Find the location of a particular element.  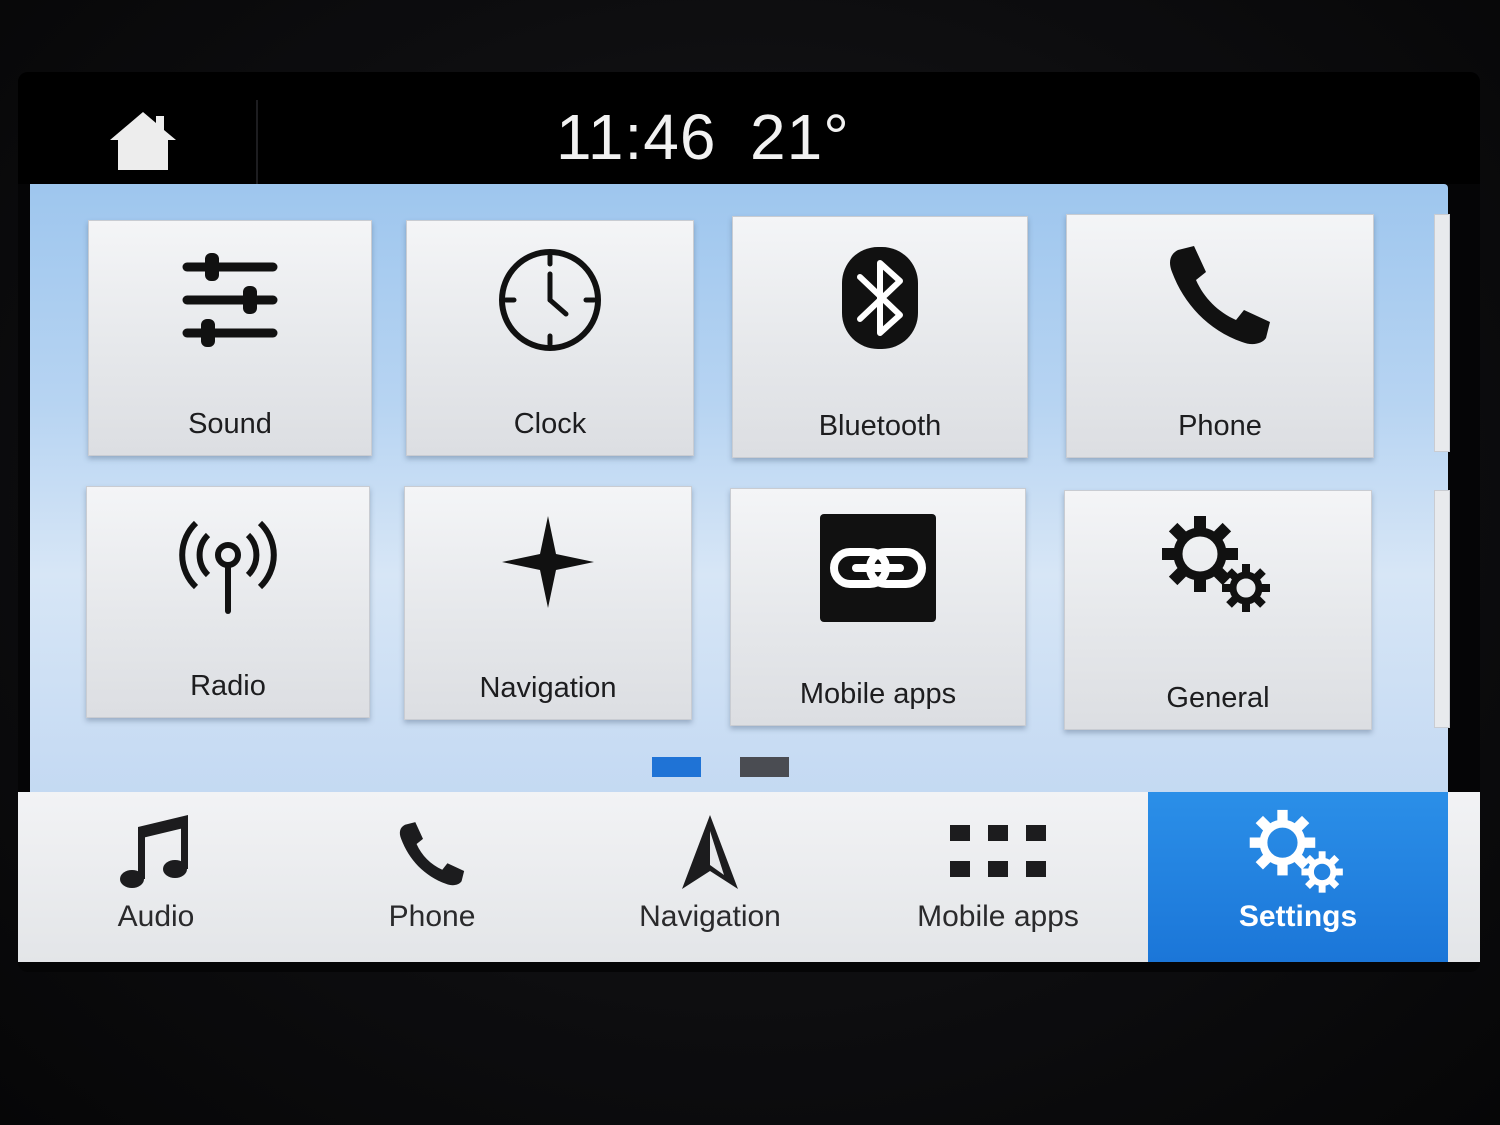

music-note-icon is located at coordinates (154, 851).